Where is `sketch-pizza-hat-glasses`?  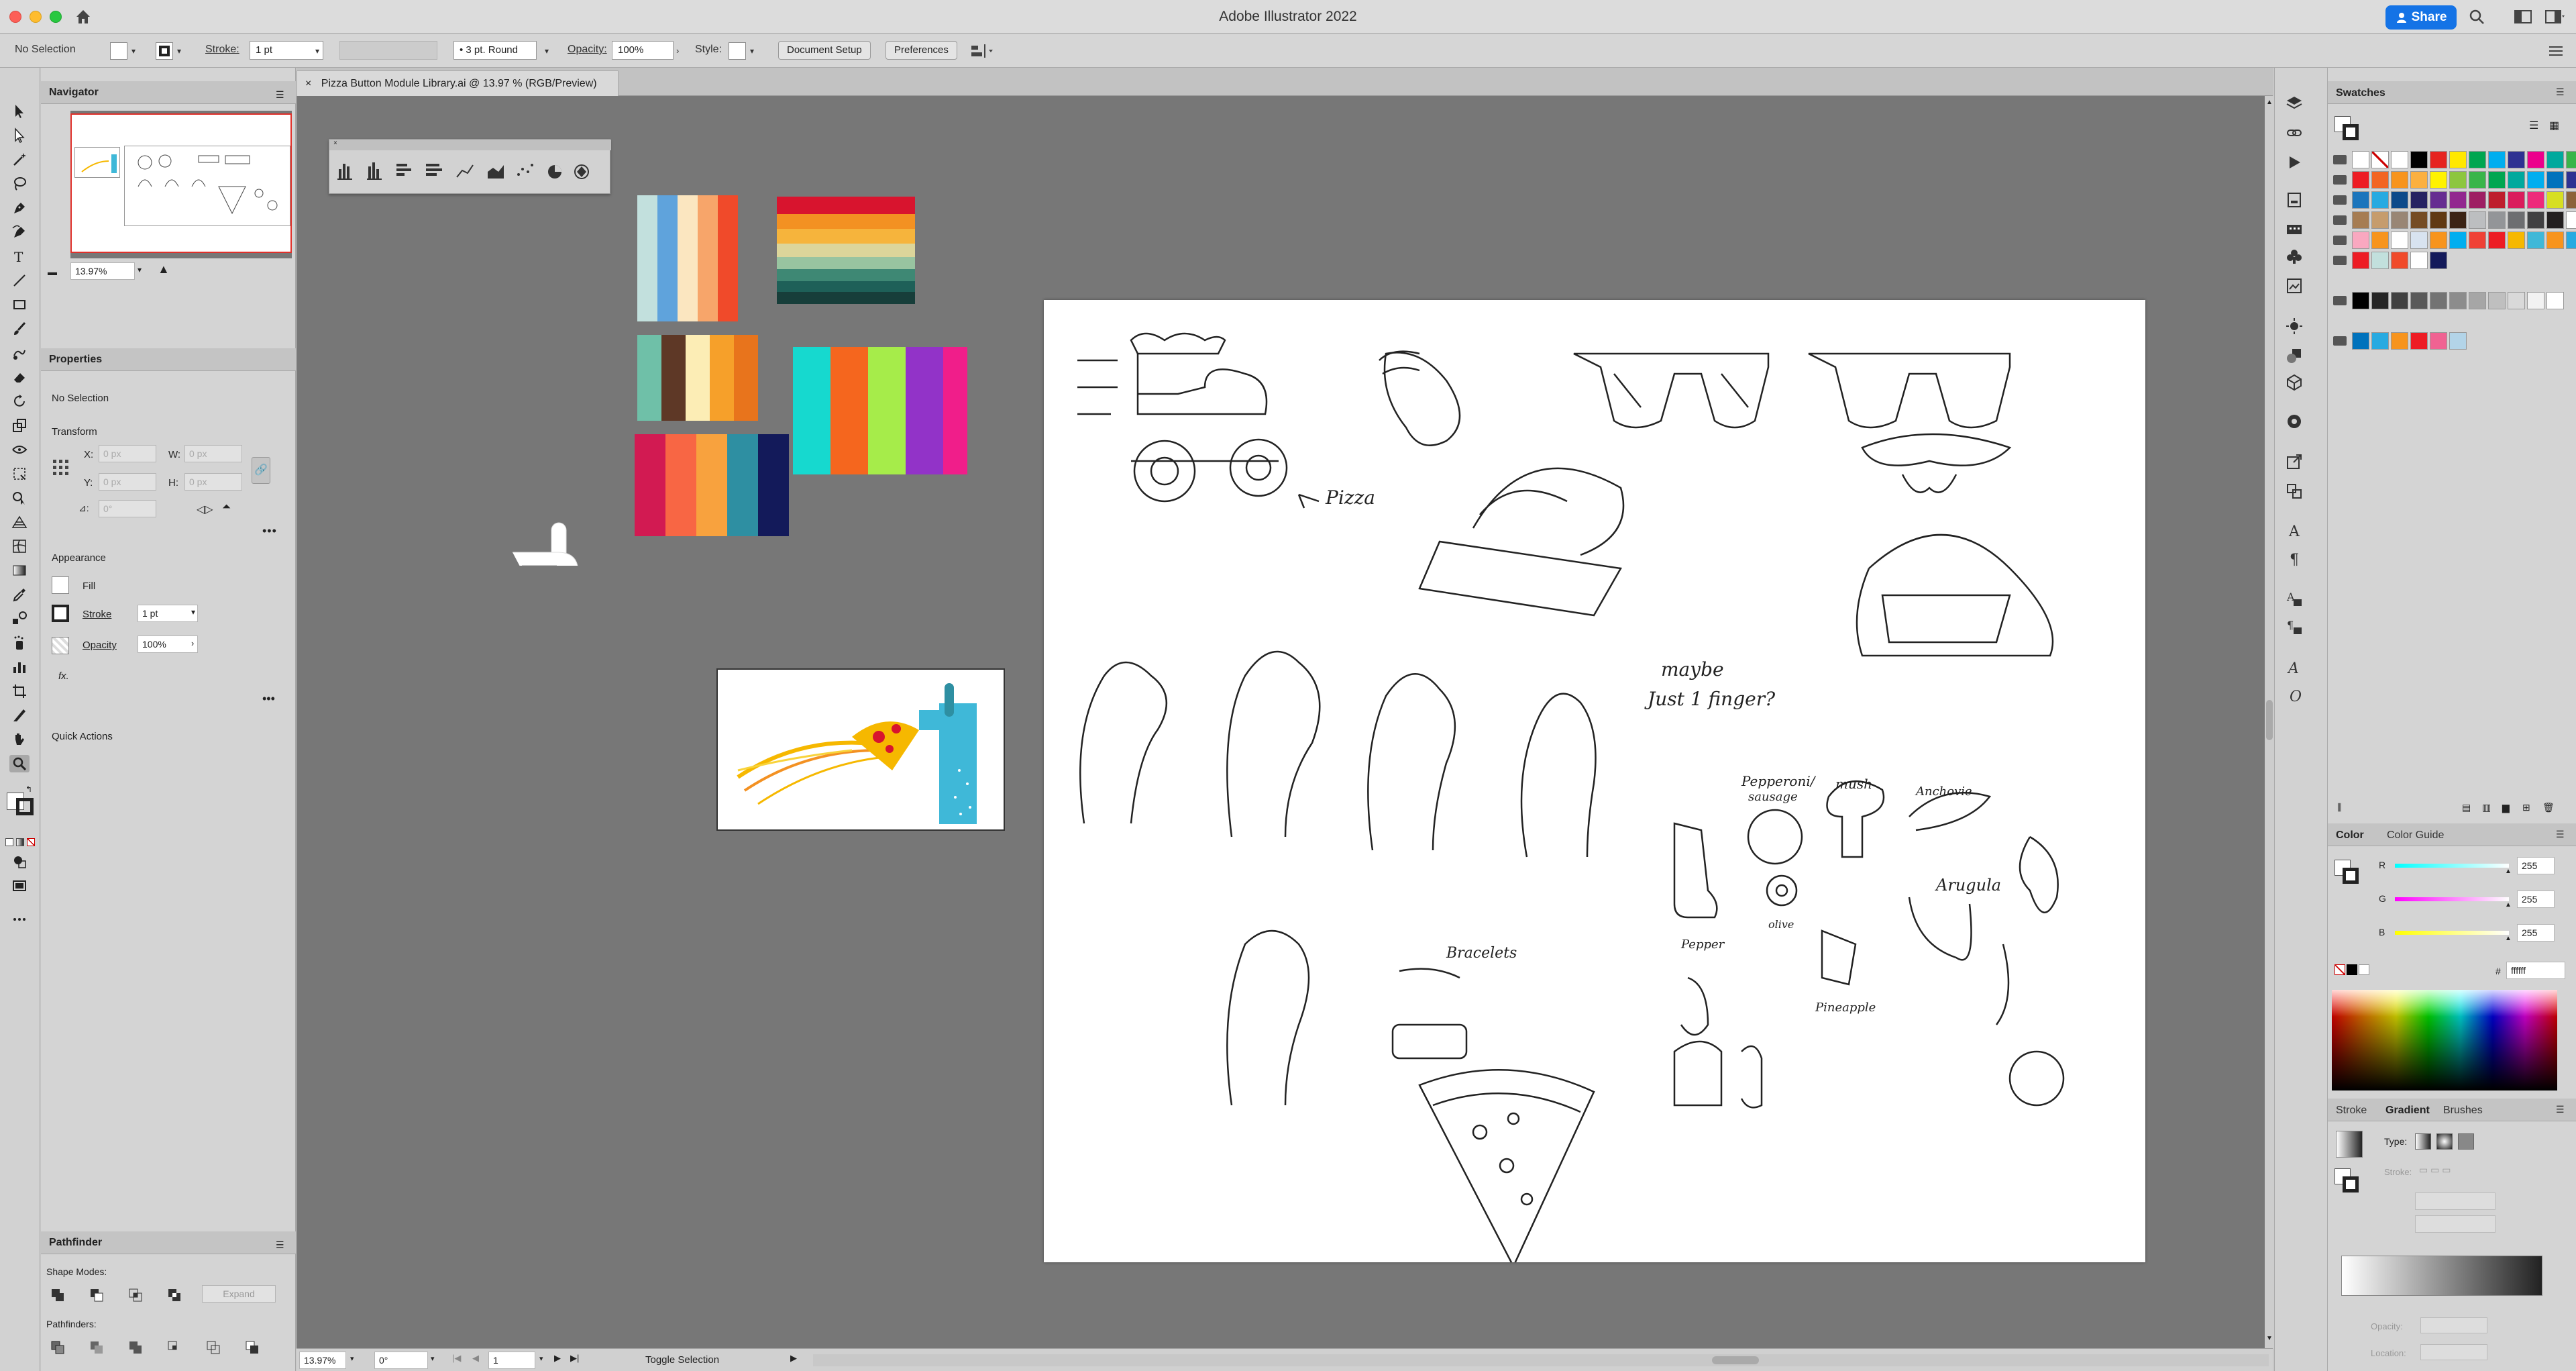 sketch-pizza-hat-glasses is located at coordinates (1955, 595).